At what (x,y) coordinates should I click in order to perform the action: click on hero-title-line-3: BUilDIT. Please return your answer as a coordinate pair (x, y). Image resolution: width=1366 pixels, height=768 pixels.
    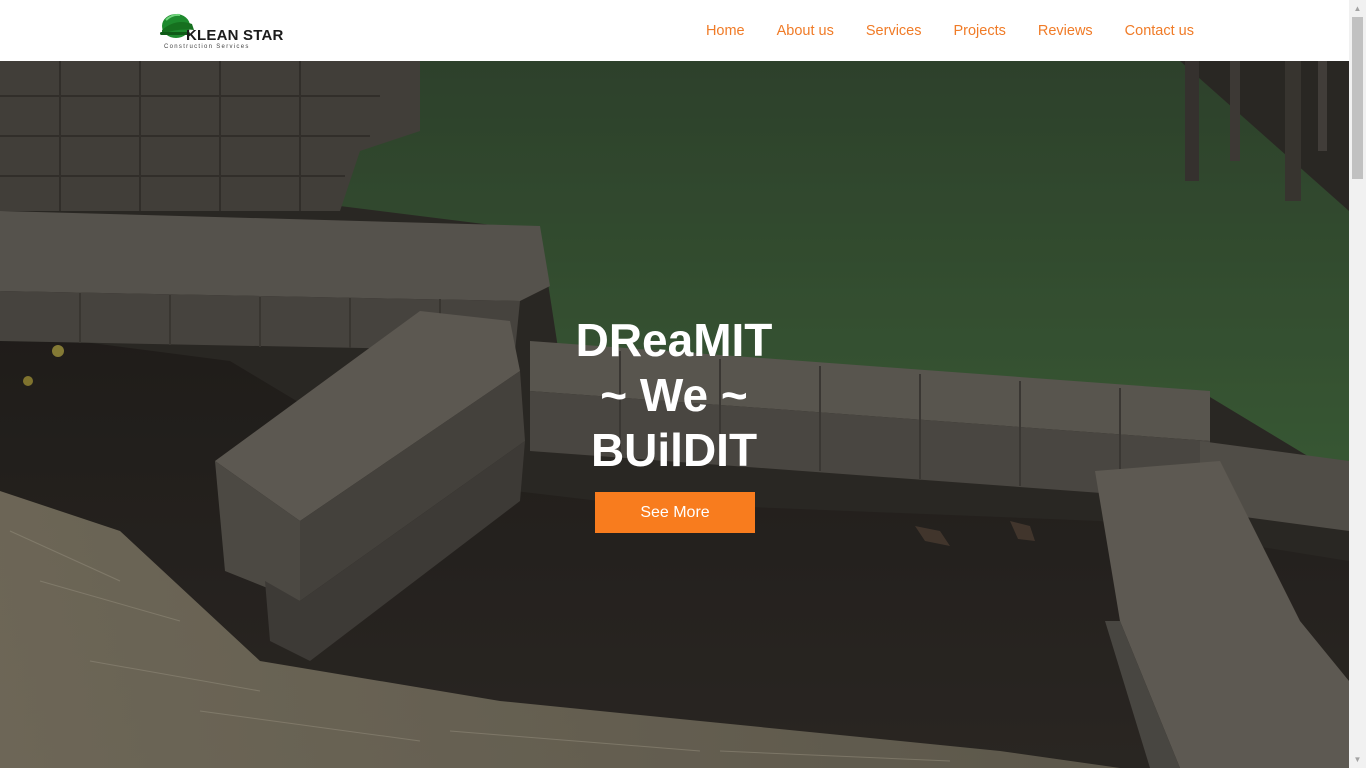
    Looking at the image, I should click on (674, 450).